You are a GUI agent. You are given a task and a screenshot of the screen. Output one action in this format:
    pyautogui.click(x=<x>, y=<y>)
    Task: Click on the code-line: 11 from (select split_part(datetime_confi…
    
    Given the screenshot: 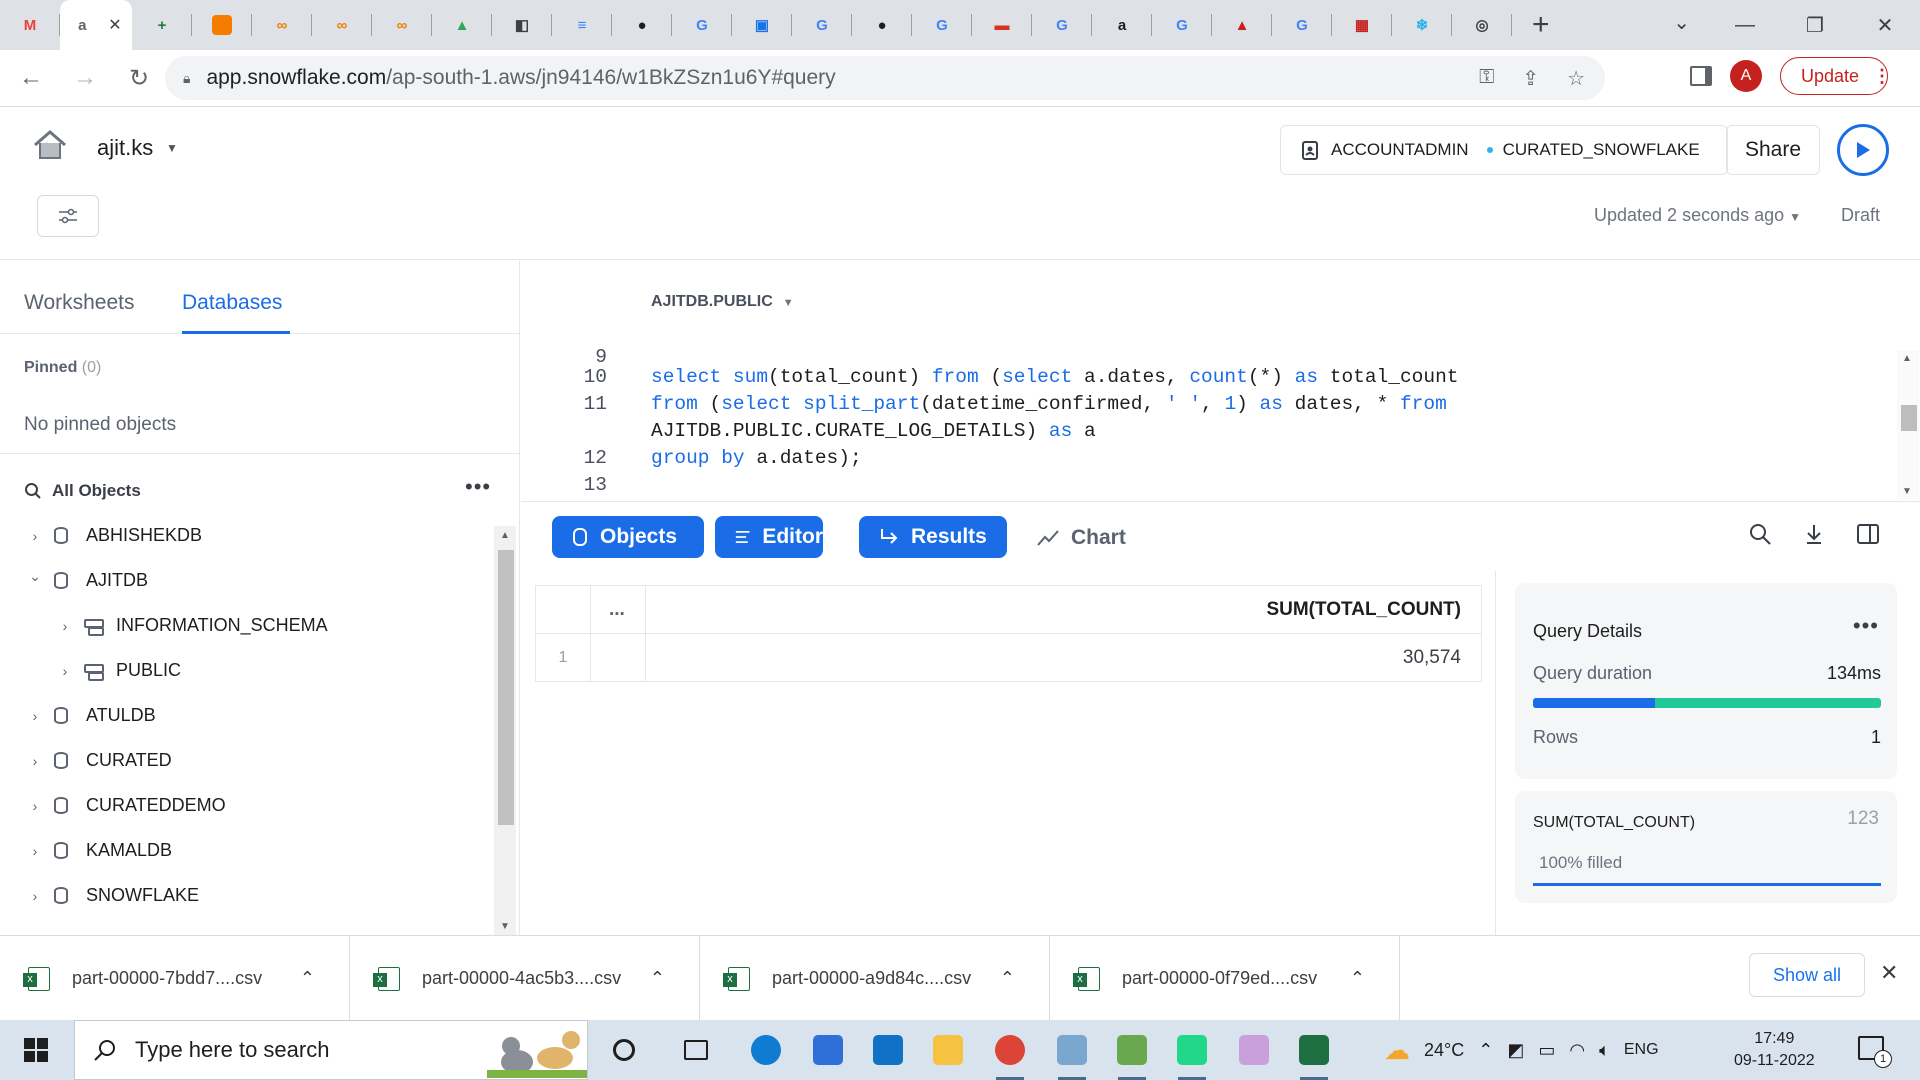 What is the action you would take?
    pyautogui.click(x=1005, y=404)
    